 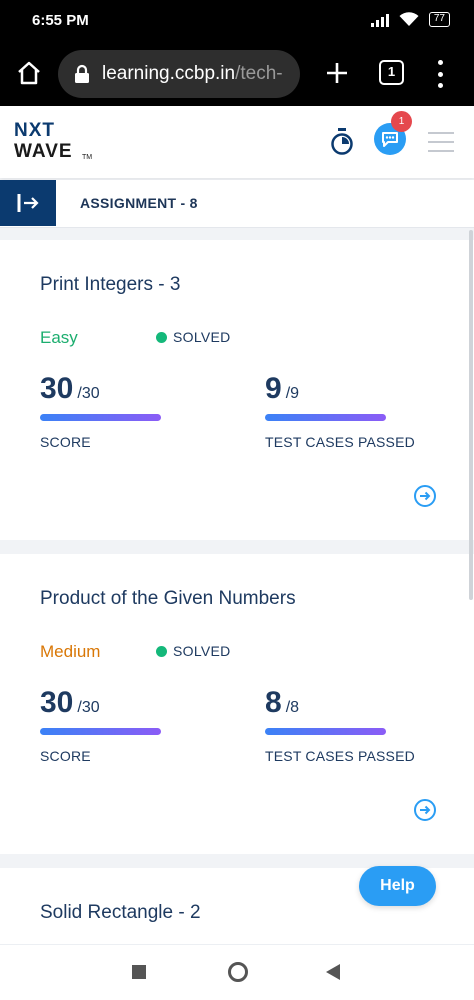 I want to click on home-icon, so click(x=29, y=73).